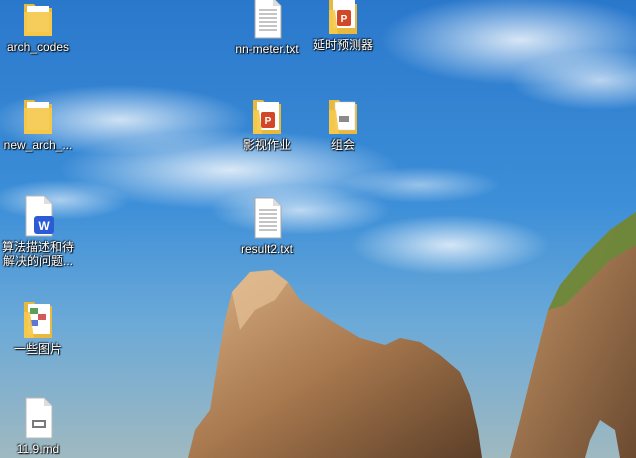 The image size is (636, 458). What do you see at coordinates (39, 216) in the screenshot?
I see `word-document-icon: W` at bounding box center [39, 216].